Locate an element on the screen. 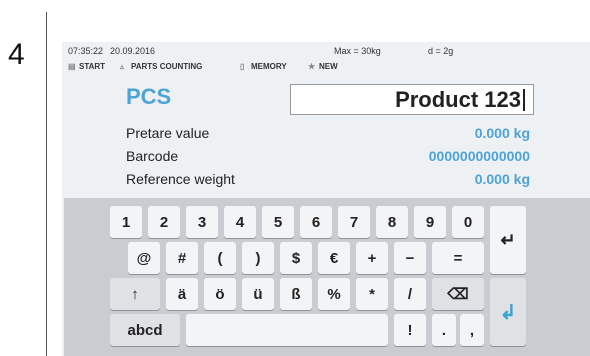 Image resolution: width=590 pixels, height=356 pixels. product-name-input: Product 123 is located at coordinates (412, 99).